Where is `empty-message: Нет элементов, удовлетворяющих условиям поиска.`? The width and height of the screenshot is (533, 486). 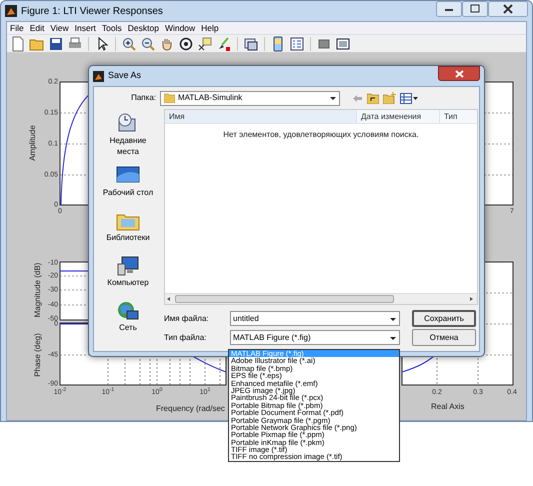 empty-message: Нет элементов, удовлетворяющих условиям поиска. is located at coordinates (321, 135).